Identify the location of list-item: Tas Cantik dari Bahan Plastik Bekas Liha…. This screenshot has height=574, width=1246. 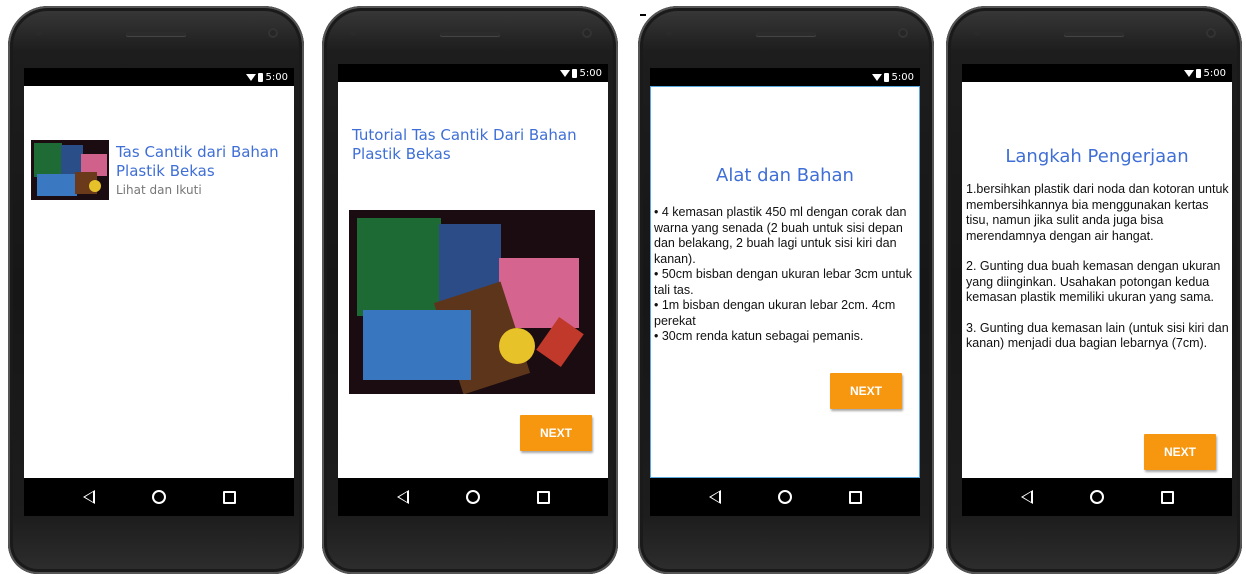
(160, 175).